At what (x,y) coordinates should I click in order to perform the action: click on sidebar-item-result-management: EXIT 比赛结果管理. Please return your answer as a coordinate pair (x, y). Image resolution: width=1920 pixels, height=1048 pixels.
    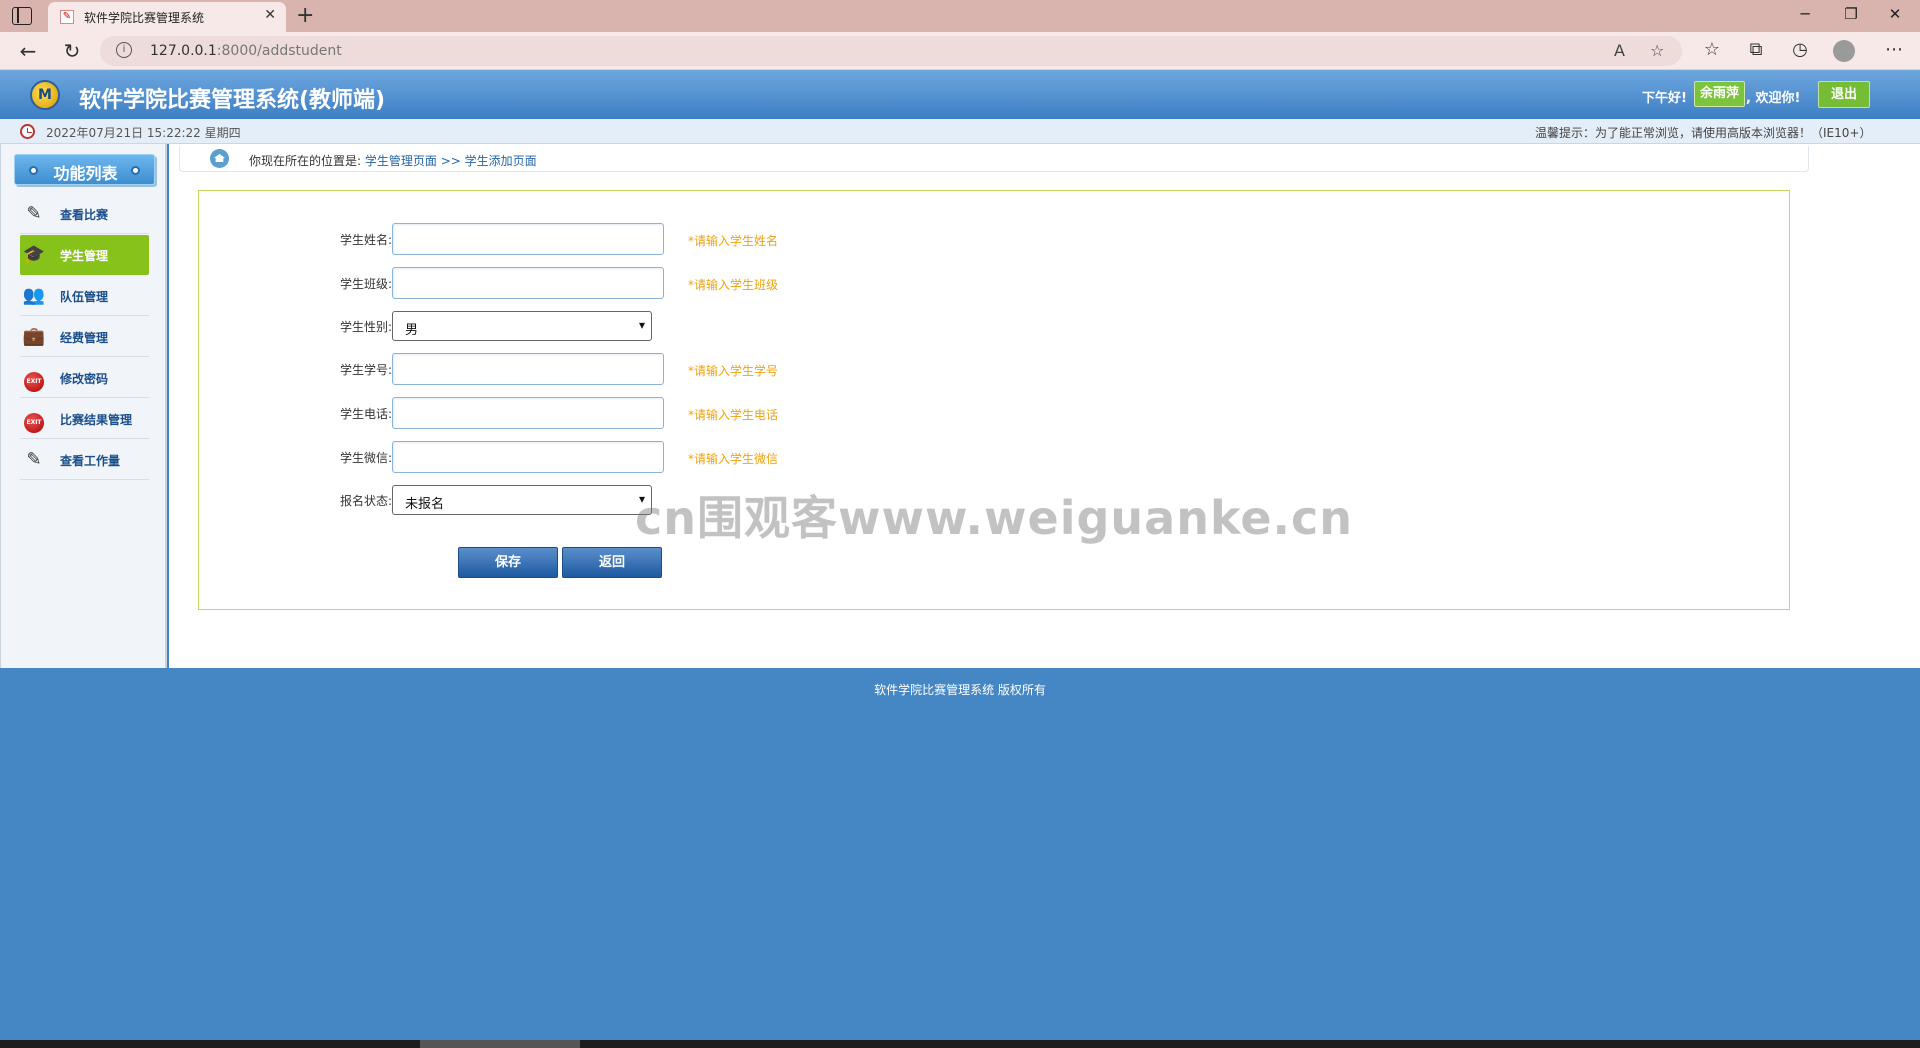
    Looking at the image, I should click on (84, 419).